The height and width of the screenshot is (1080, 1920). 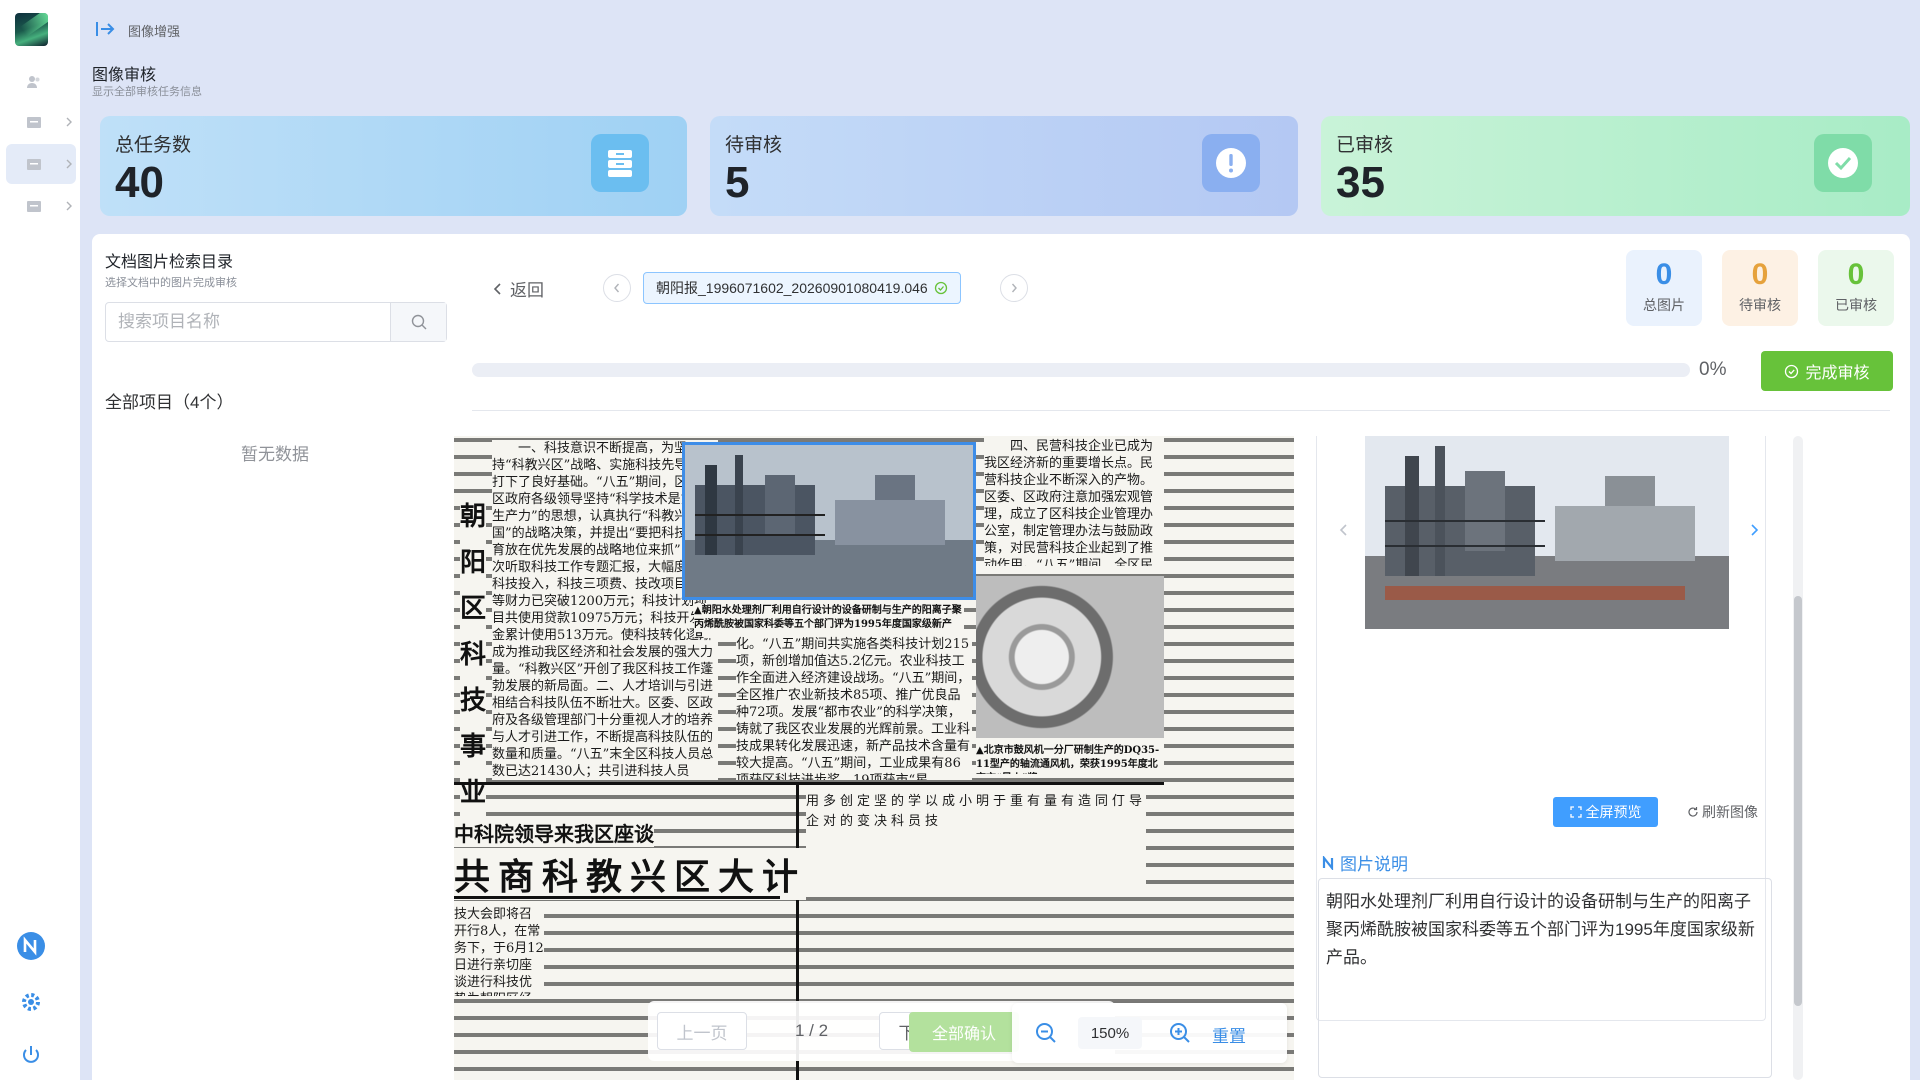 I want to click on page-title: 图像审核, so click(x=124, y=75).